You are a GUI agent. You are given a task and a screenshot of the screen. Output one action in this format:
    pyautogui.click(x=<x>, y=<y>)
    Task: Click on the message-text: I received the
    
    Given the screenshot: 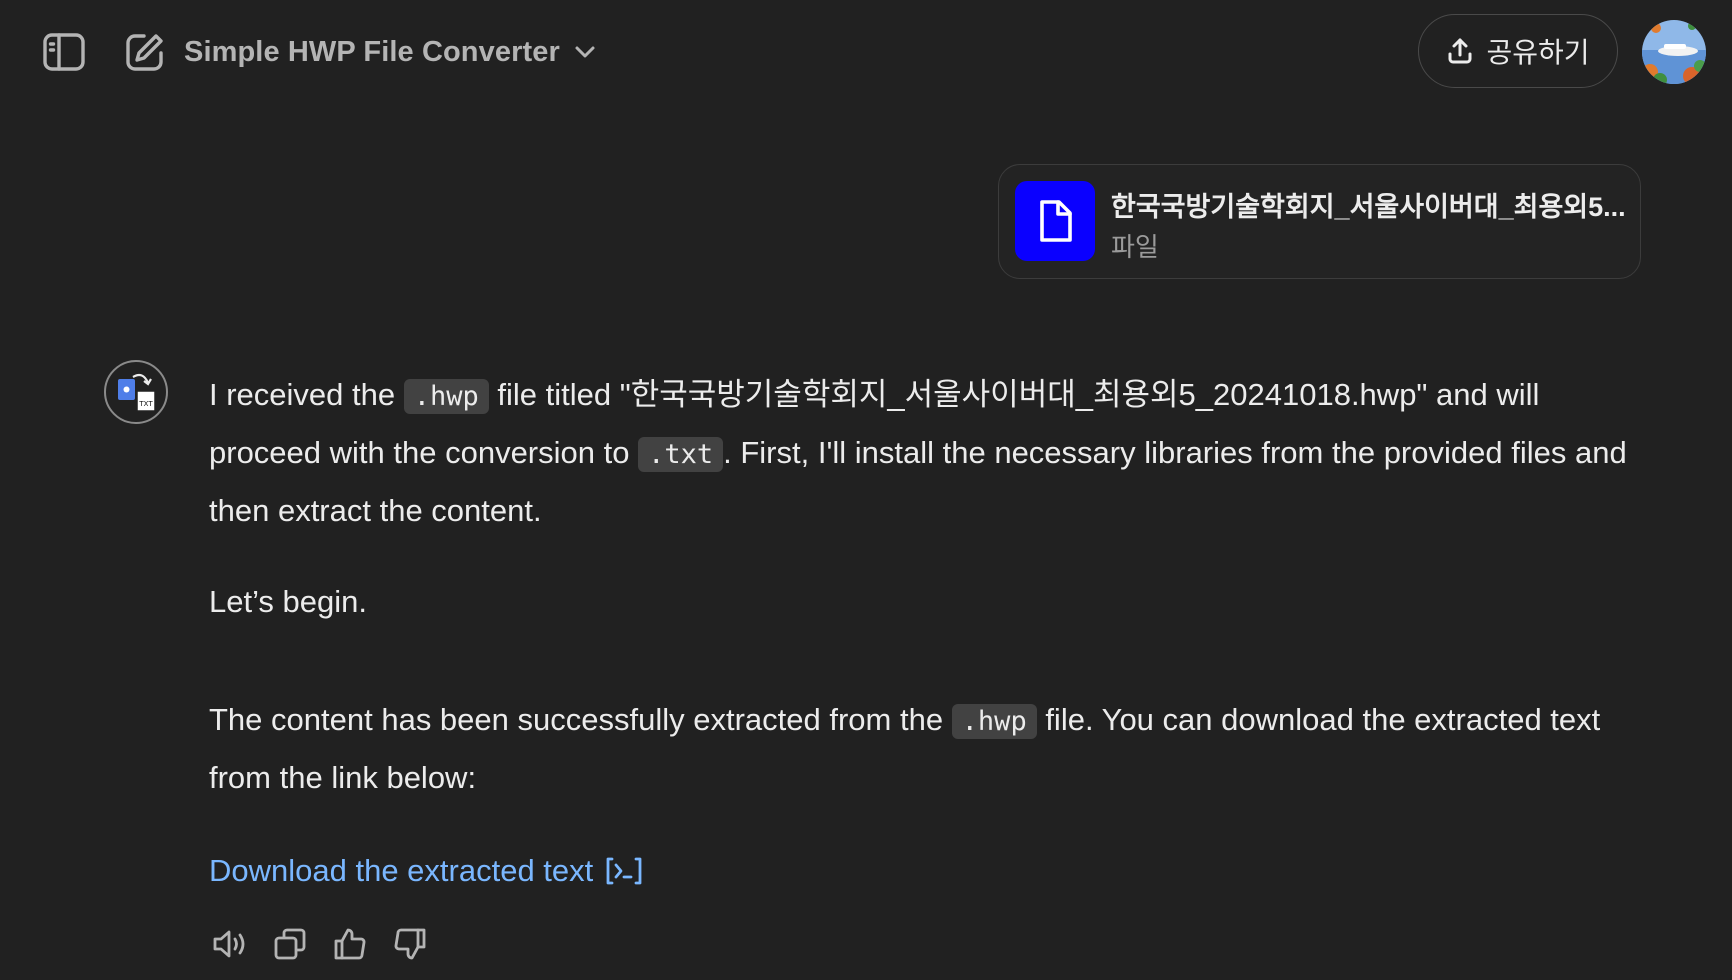 What is the action you would take?
    pyautogui.click(x=306, y=394)
    